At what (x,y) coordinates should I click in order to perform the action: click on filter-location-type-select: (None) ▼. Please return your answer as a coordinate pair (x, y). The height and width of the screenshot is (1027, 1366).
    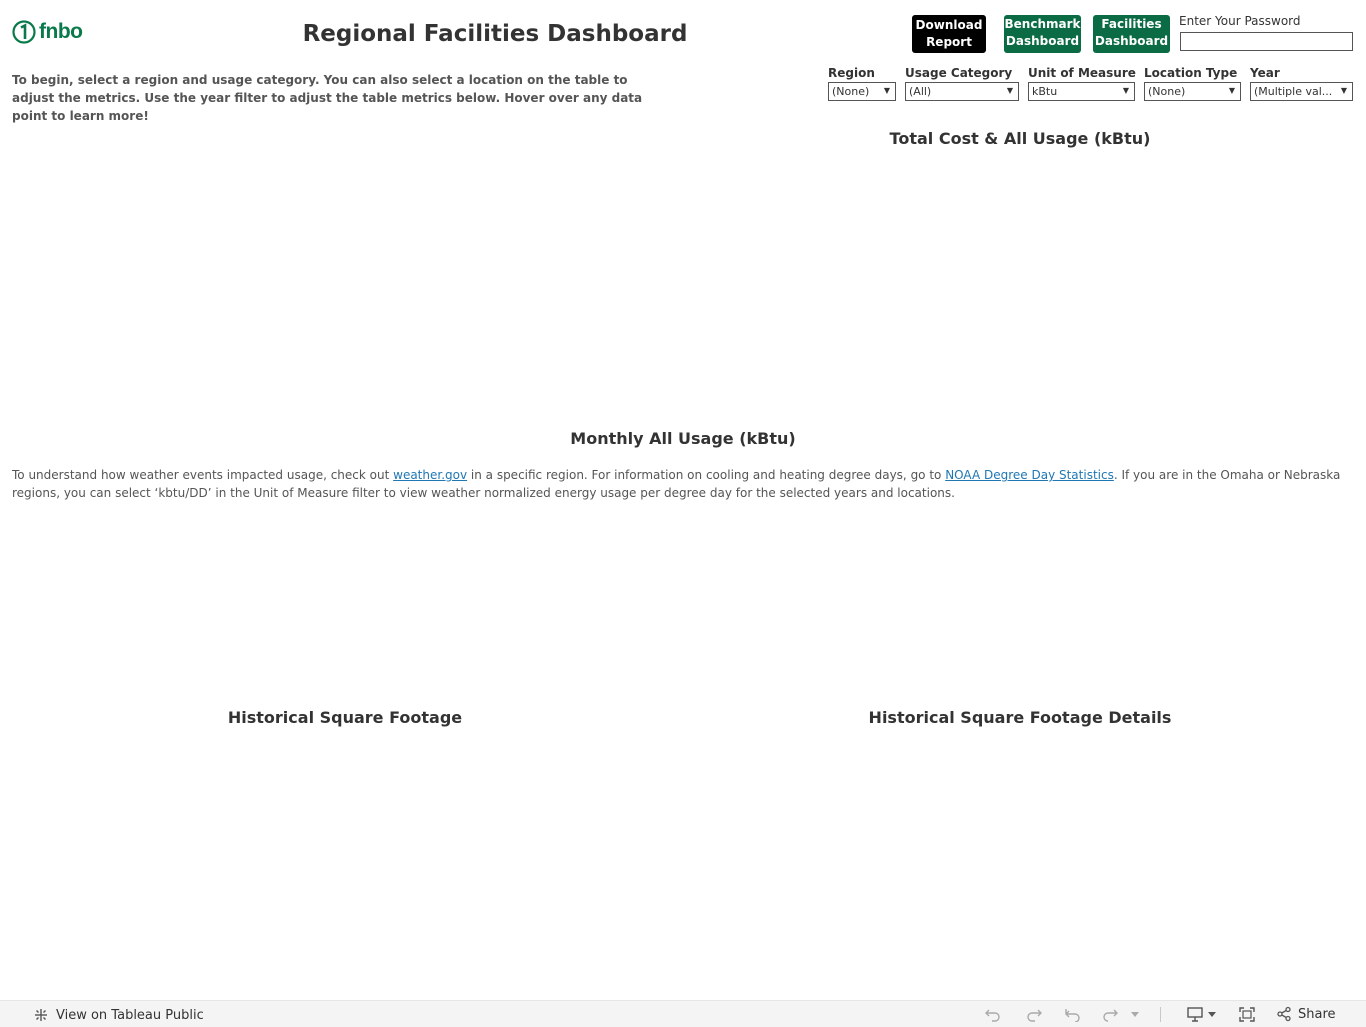
    Looking at the image, I should click on (1192, 91).